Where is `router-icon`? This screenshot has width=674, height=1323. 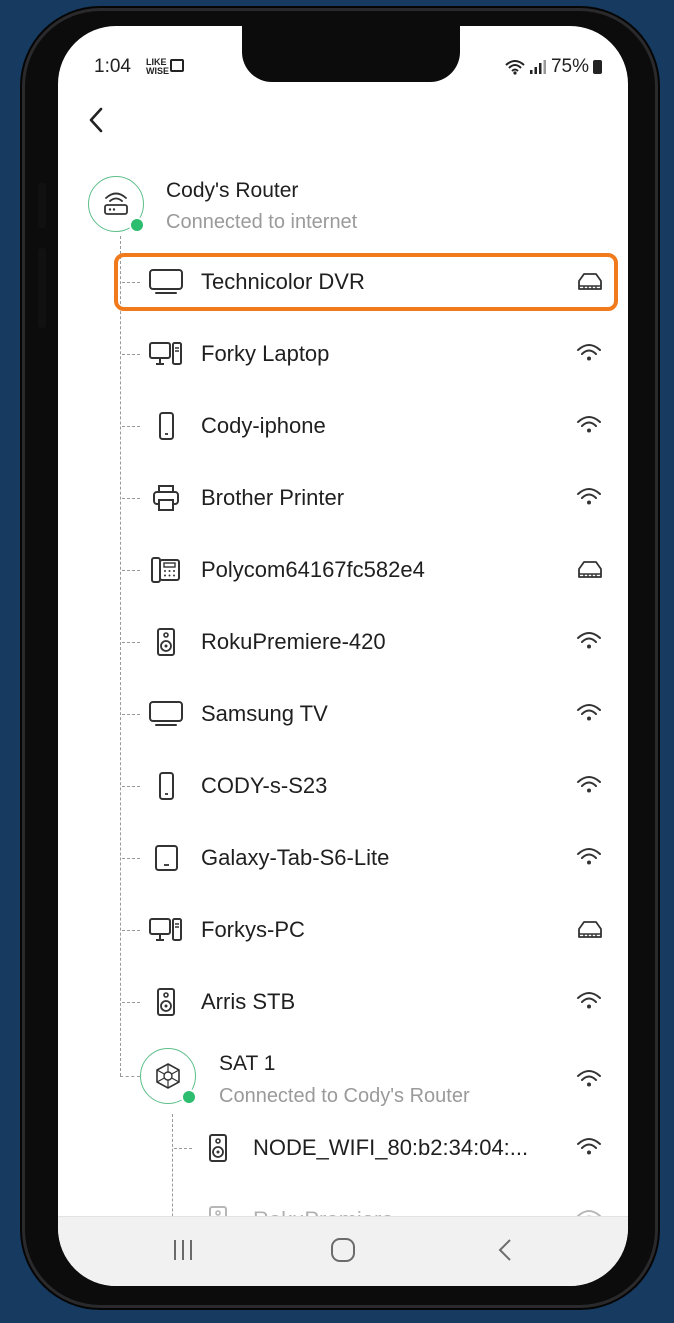 router-icon is located at coordinates (116, 203).